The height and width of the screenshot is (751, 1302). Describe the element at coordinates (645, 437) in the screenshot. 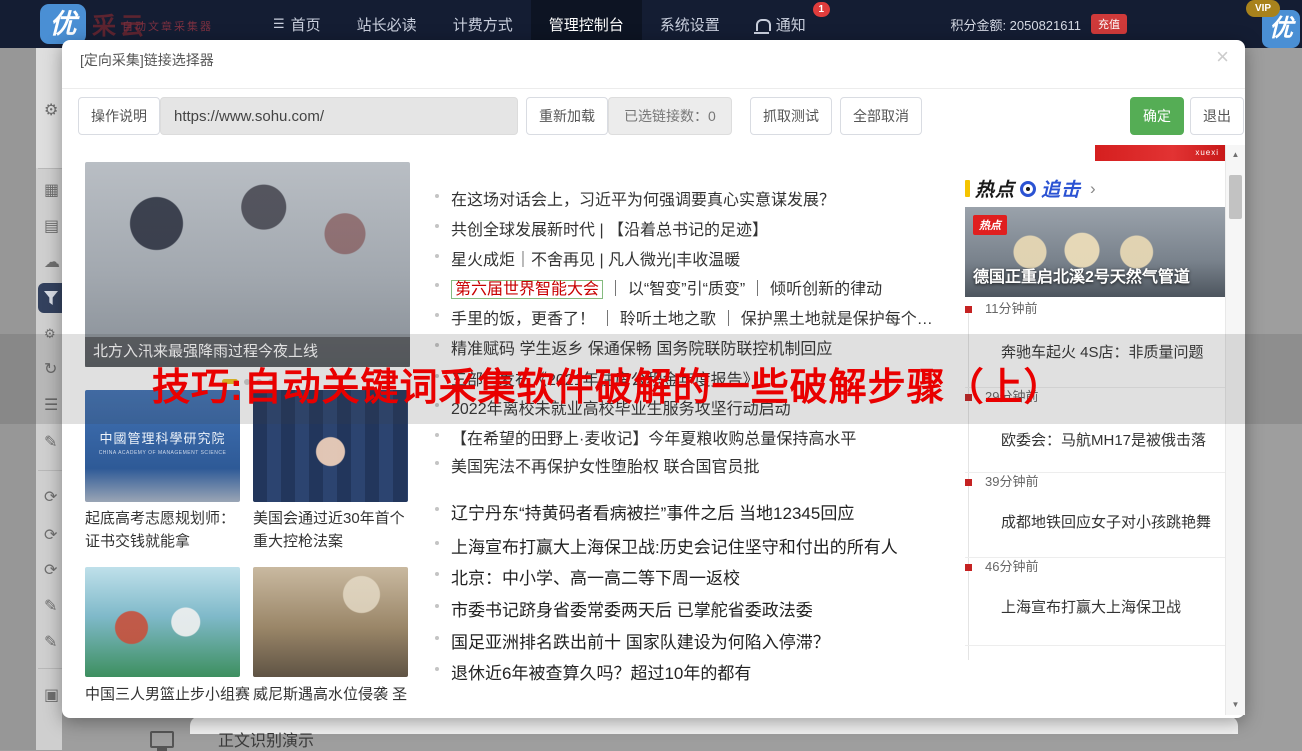

I see `news-item: 【在希望的田野上·麦收记】今年夏粮收购总量保持高水平` at that location.